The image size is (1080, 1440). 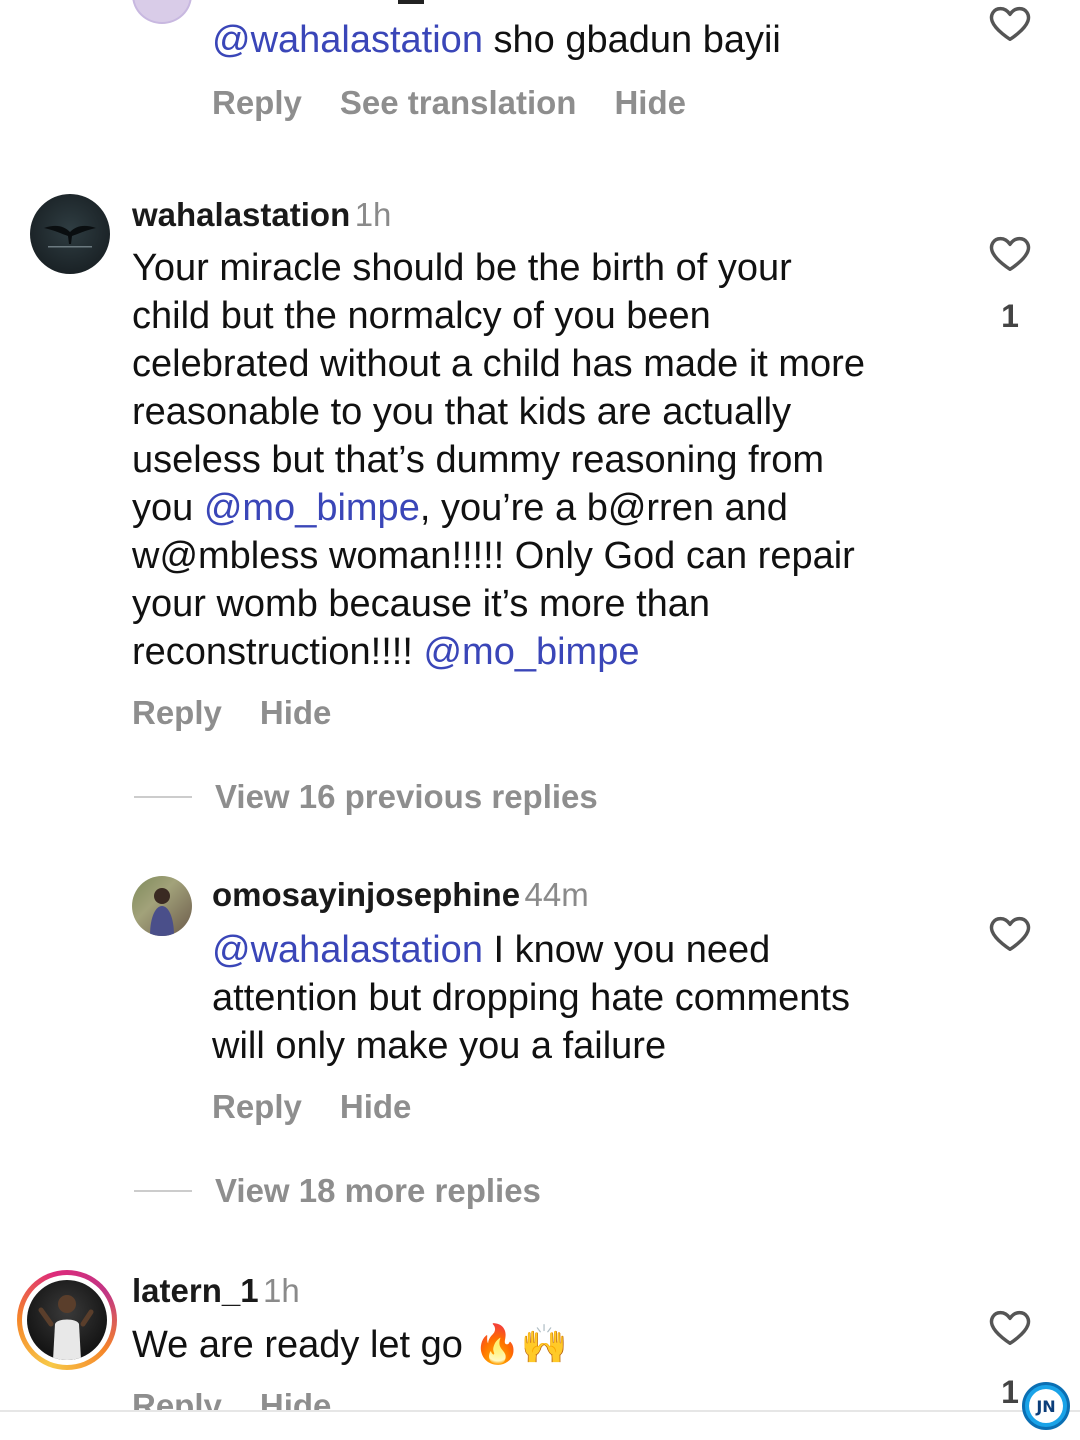 What do you see at coordinates (241, 214) in the screenshot?
I see `username: wahalastation` at bounding box center [241, 214].